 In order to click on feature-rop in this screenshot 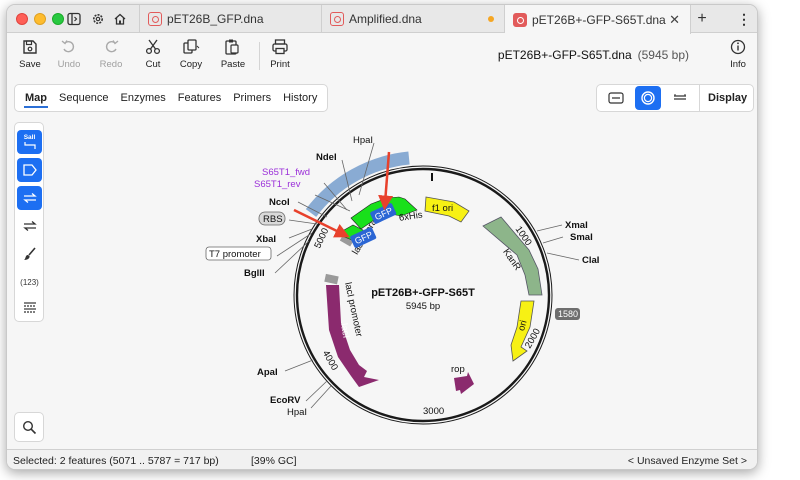, I will do `click(464, 383)`.